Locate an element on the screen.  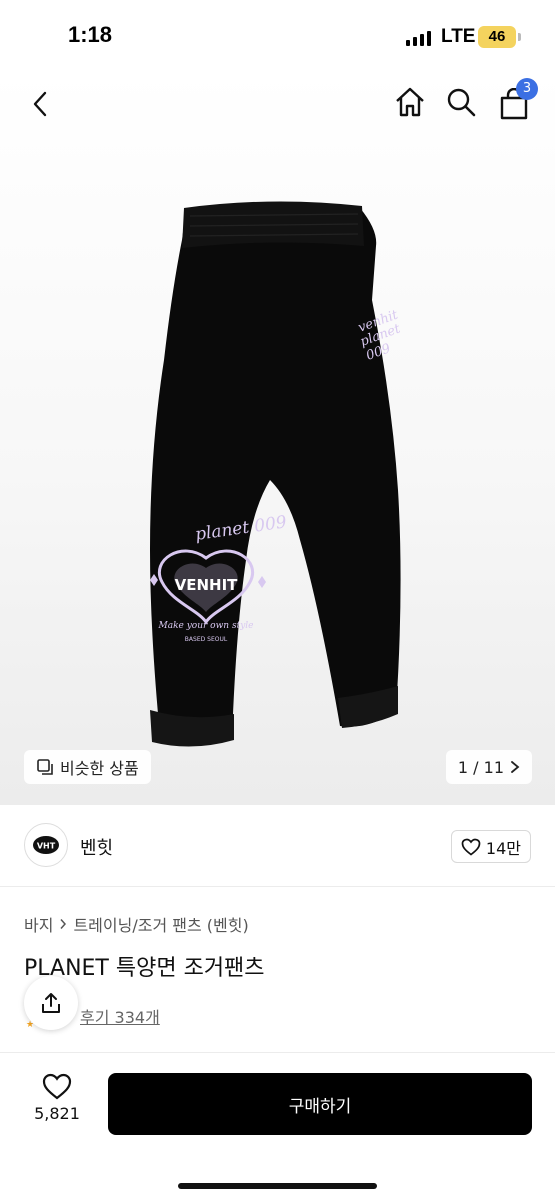
share-icon is located at coordinates (51, 1003).